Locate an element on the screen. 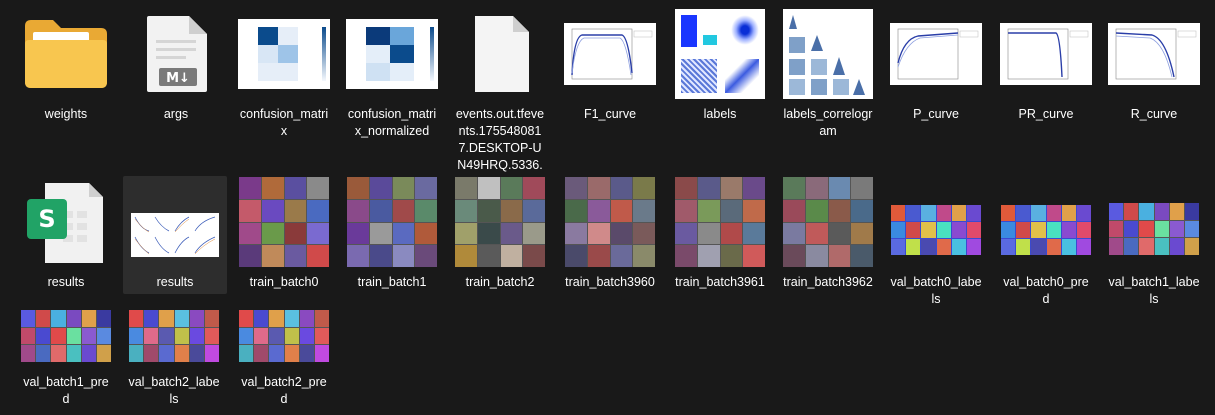 This screenshot has width=1215, height=415. file-label: train_batch1 is located at coordinates (392, 282).